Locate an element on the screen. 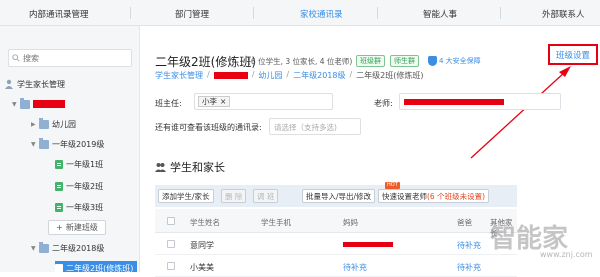 The width and height of the screenshot is (600, 277). class-group-badge: 班级群 is located at coordinates (370, 61).